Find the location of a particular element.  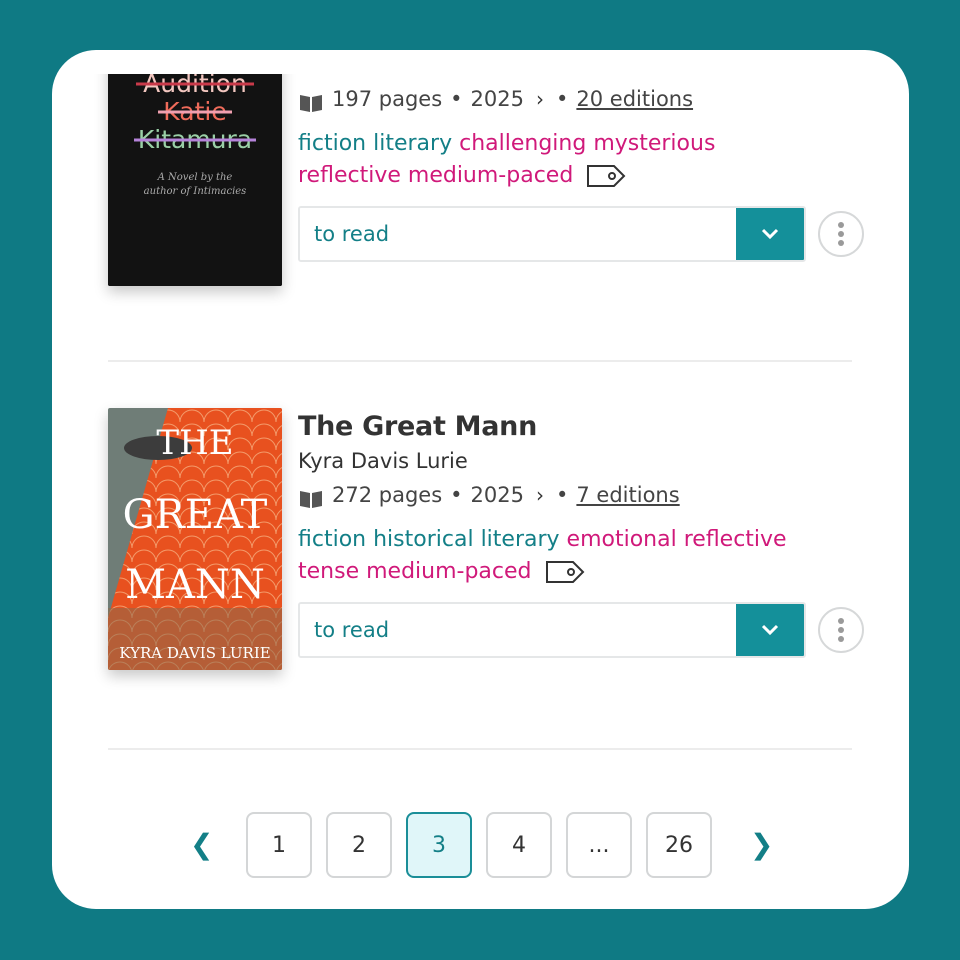

book-meta: 197 pages • 2025 › • 20 editions is located at coordinates (593, 99).